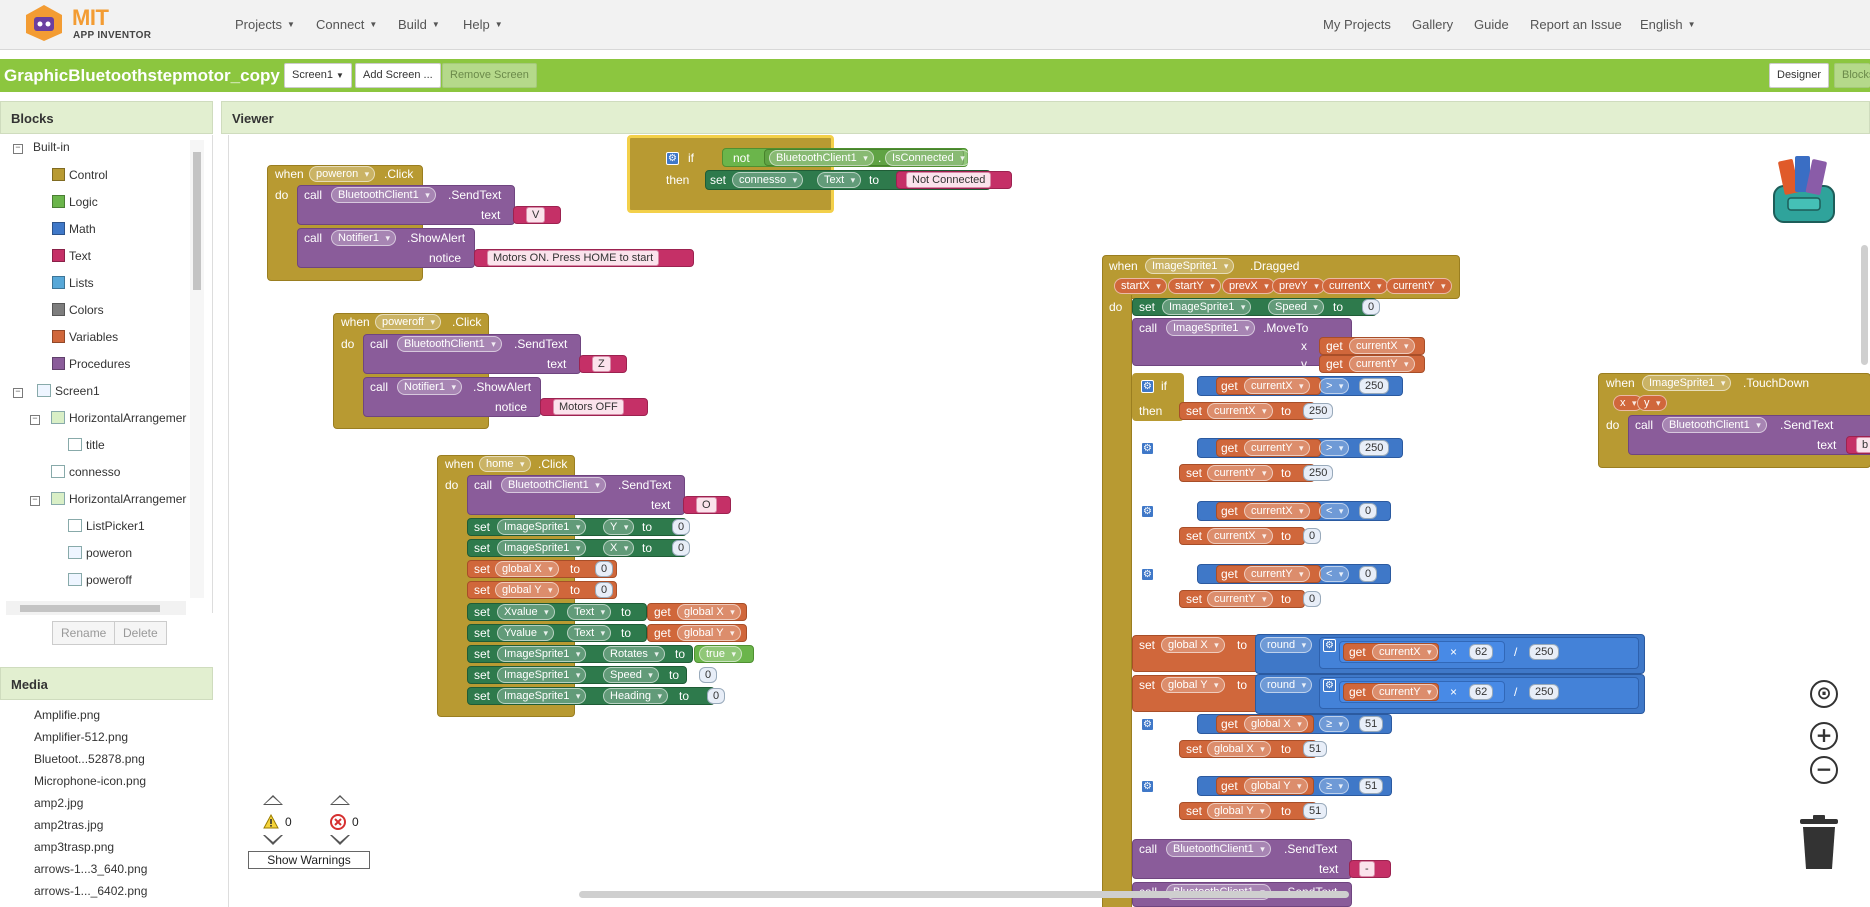 The image size is (1870, 907). Describe the element at coordinates (1819, 843) in the screenshot. I see `trash-icon` at that location.